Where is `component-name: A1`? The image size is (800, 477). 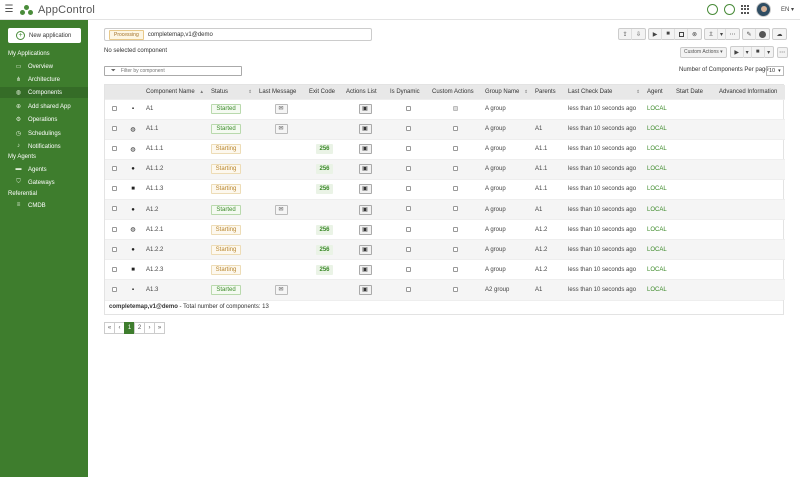
component-name: A1 is located at coordinates (175, 109).